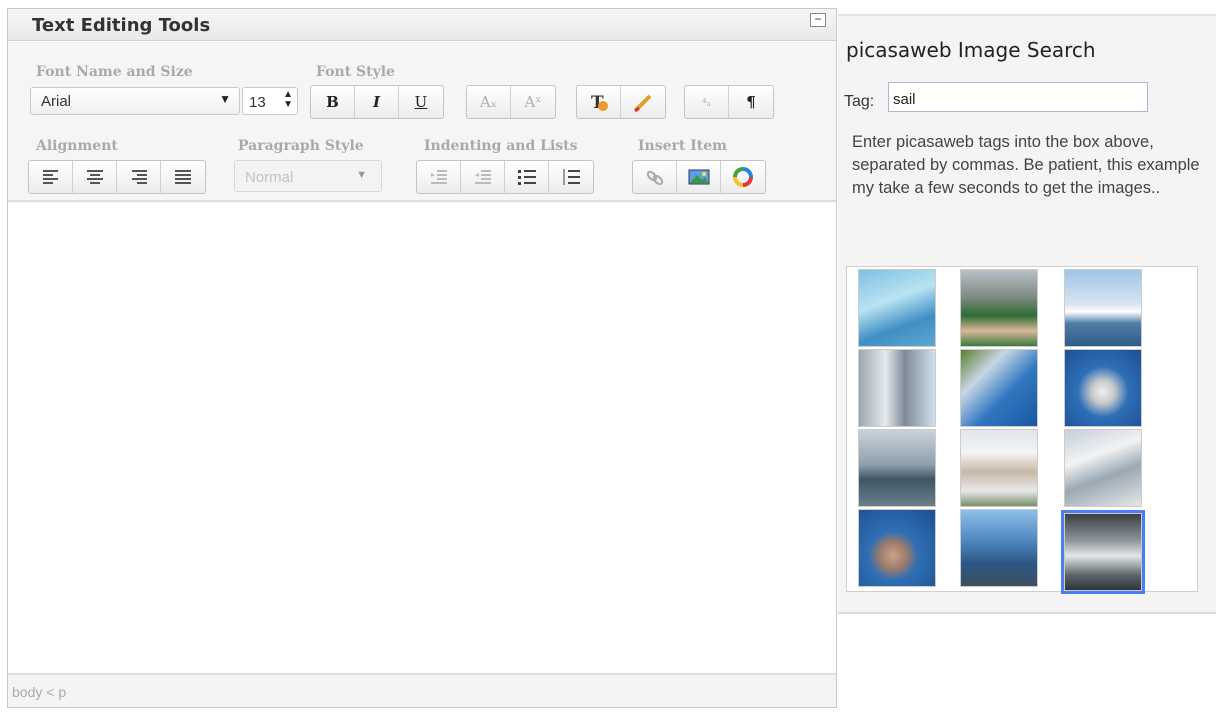  What do you see at coordinates (971, 50) in the screenshot?
I see `search-panel-title: picasaweb Image Search` at bounding box center [971, 50].